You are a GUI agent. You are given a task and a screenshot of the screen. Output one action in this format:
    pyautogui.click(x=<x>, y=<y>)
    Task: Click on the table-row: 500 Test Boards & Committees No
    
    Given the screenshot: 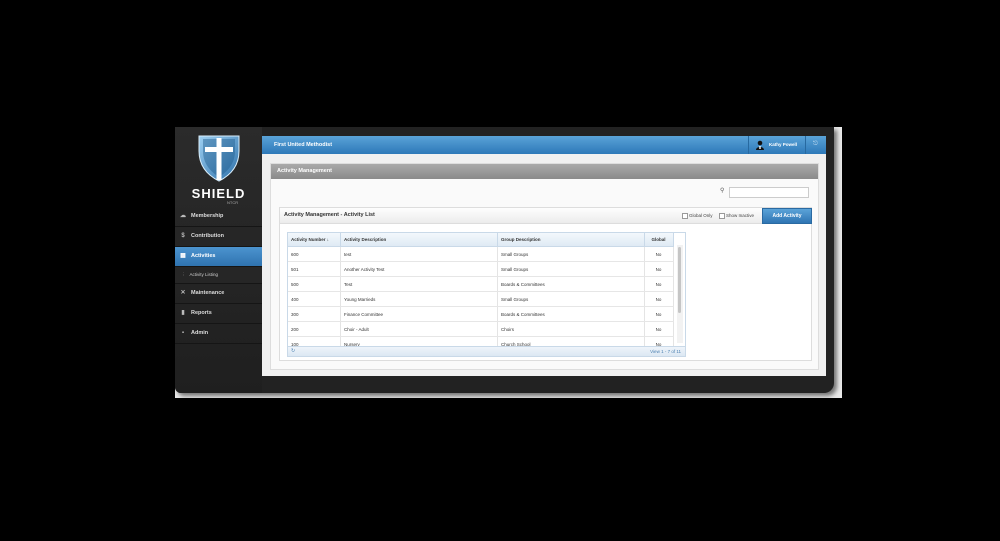 What is the action you would take?
    pyautogui.click(x=481, y=284)
    